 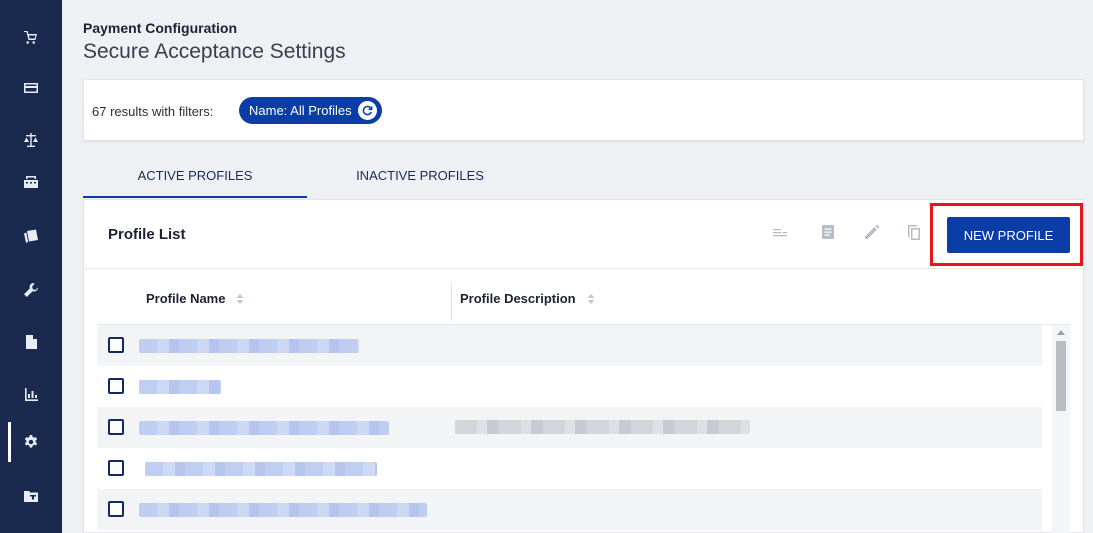 I want to click on sidebar-item-settings, so click(x=31, y=442).